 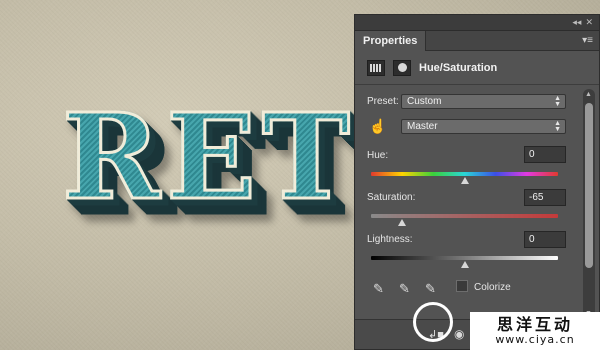 I want to click on hue-input: 0, so click(x=545, y=154).